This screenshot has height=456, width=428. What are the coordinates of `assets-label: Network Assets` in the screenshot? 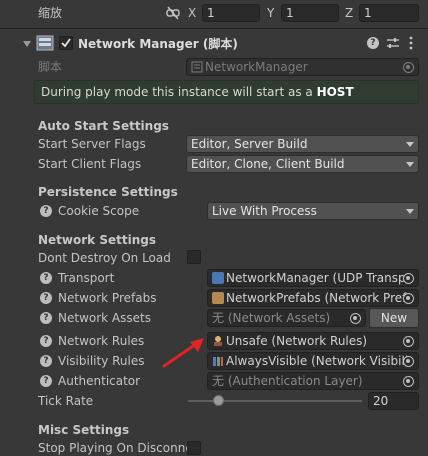 It's located at (104, 318).